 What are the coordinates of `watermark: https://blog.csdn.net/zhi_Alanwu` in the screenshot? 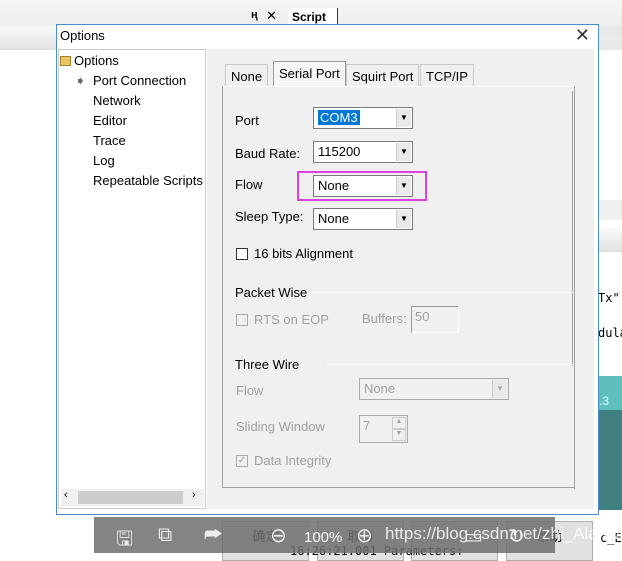 It's located at (503, 533).